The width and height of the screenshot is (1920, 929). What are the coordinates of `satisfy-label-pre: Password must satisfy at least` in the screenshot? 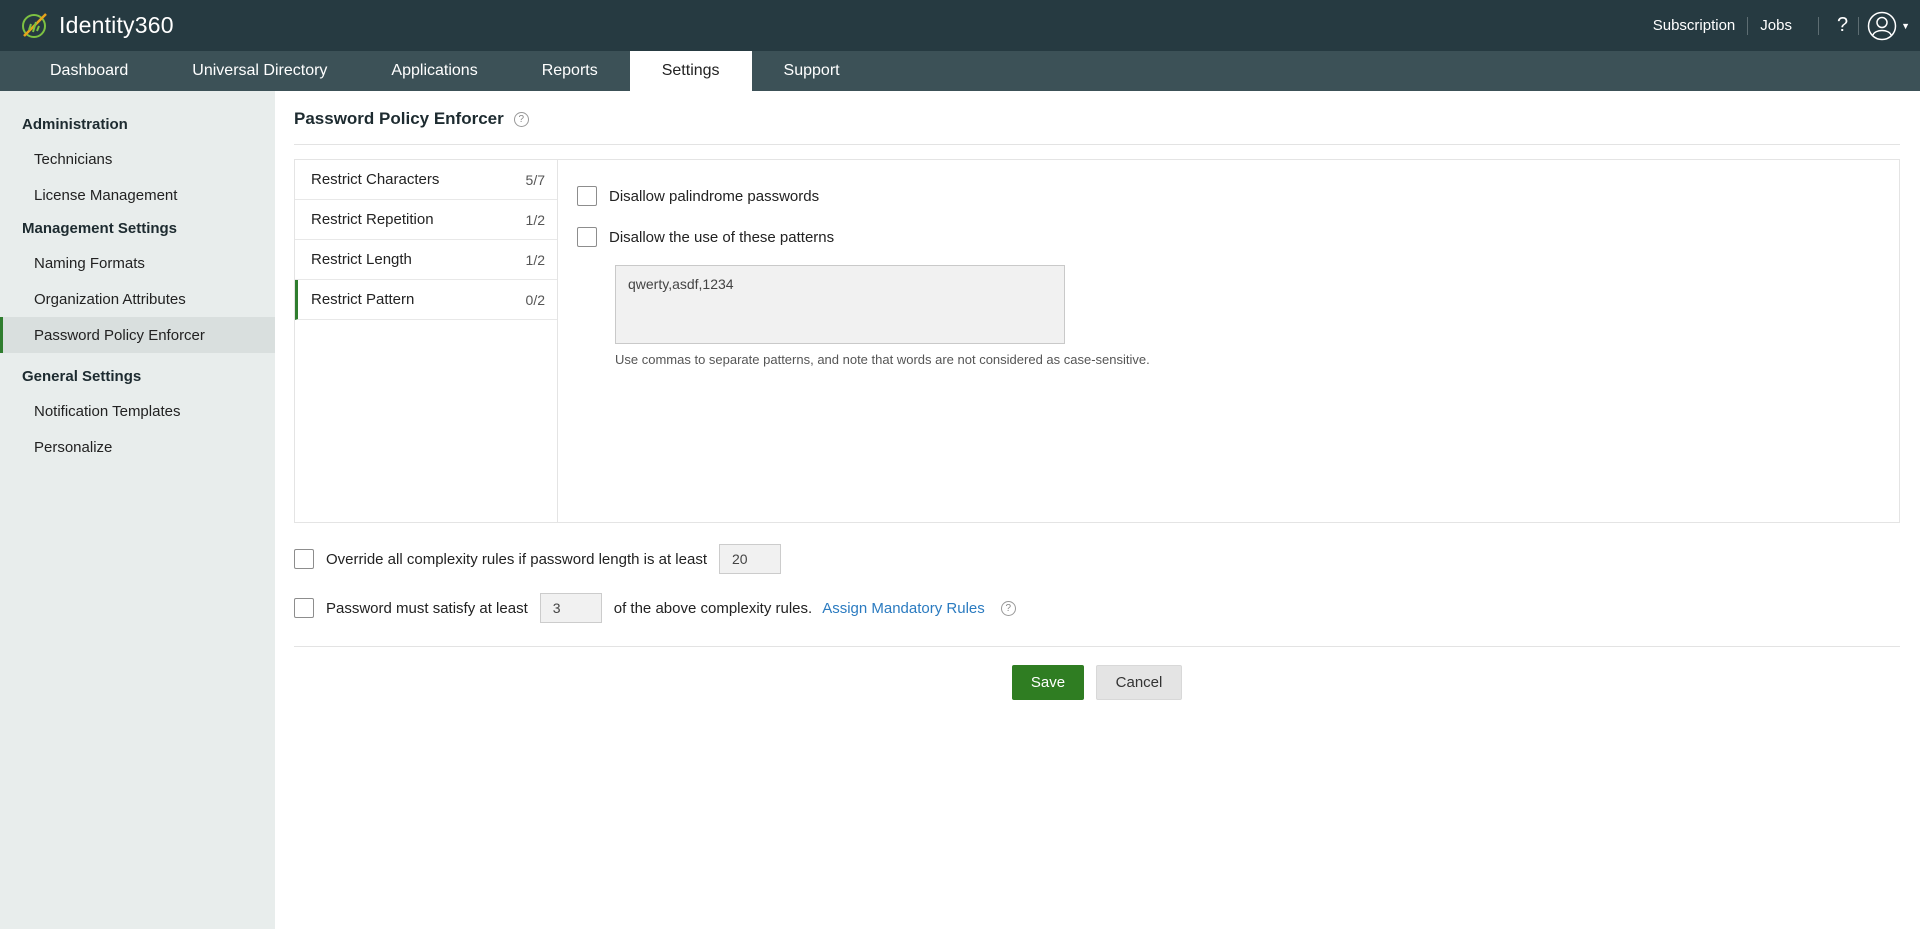 It's located at (427, 608).